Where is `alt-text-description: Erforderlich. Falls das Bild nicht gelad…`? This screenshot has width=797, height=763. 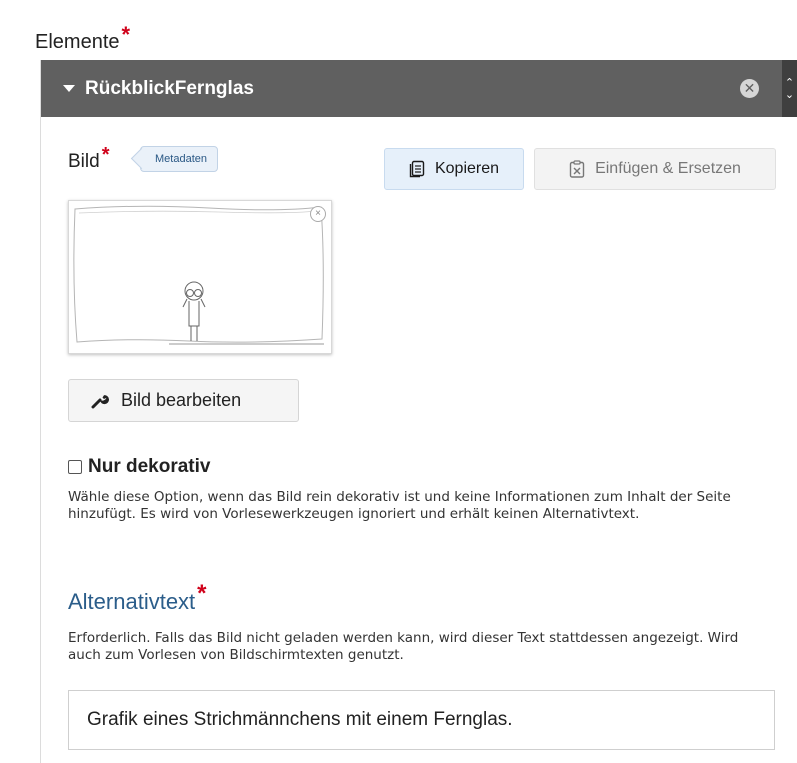
alt-text-description: Erforderlich. Falls das Bild nicht gelad… is located at coordinates (403, 646).